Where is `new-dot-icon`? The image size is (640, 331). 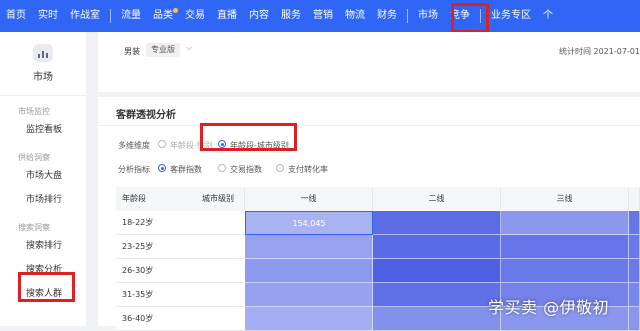
new-dot-icon is located at coordinates (175, 10).